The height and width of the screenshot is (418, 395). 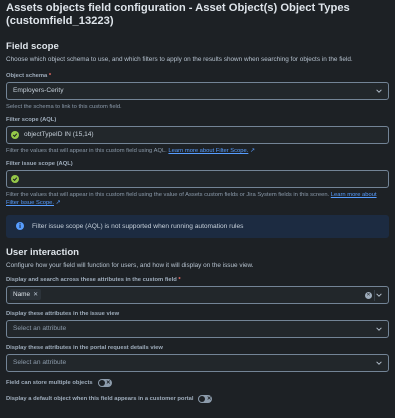 What do you see at coordinates (197, 362) in the screenshot?
I see `portal-view-select: Select an attribute` at bounding box center [197, 362].